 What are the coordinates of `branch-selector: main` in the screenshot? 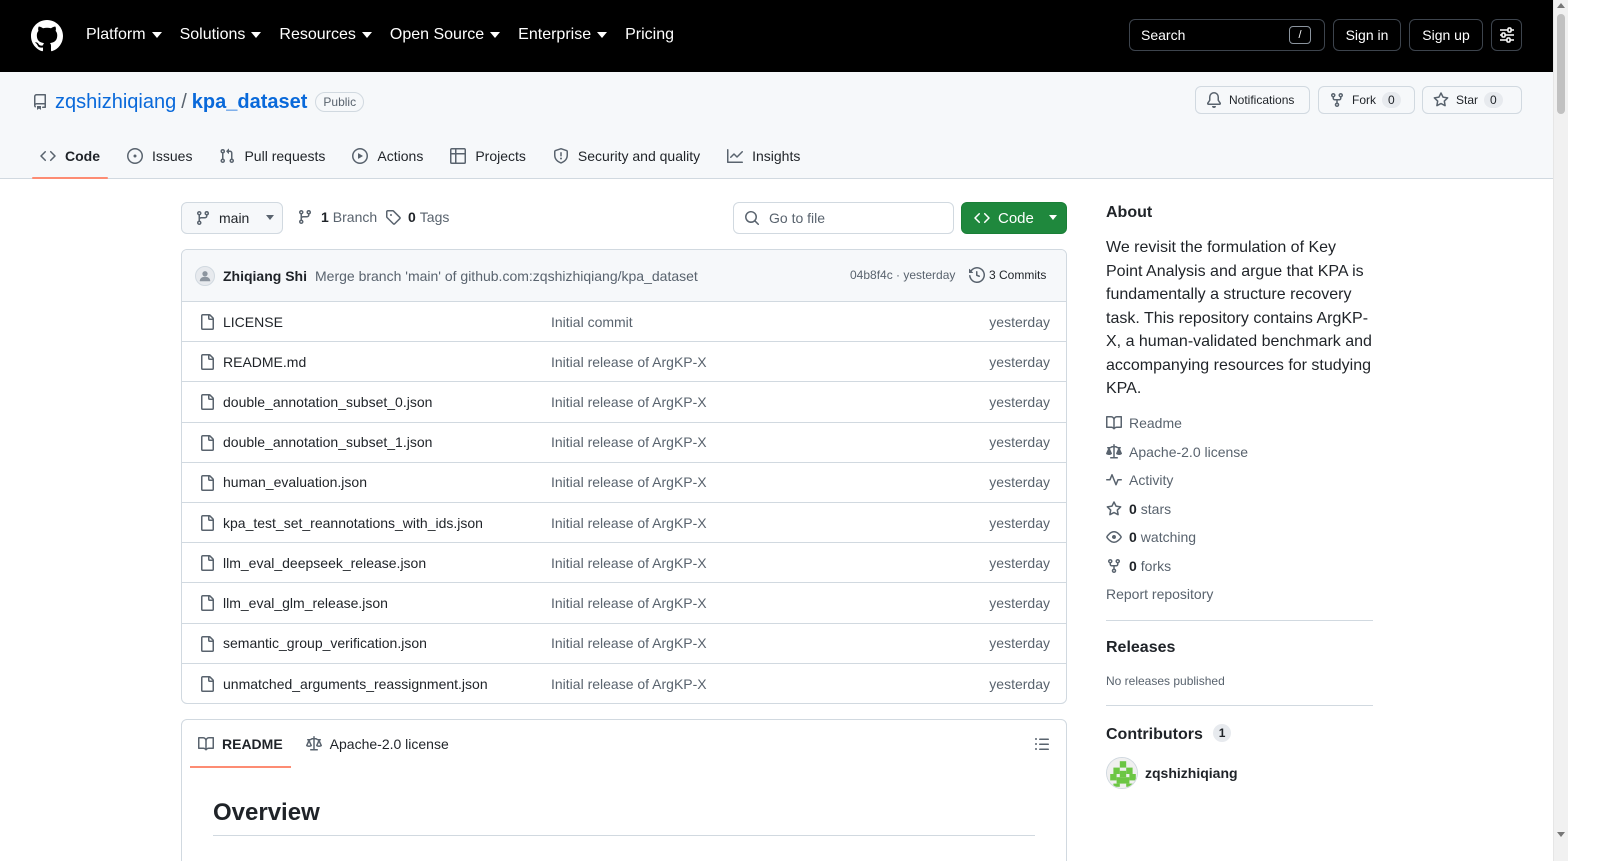 It's located at (232, 218).